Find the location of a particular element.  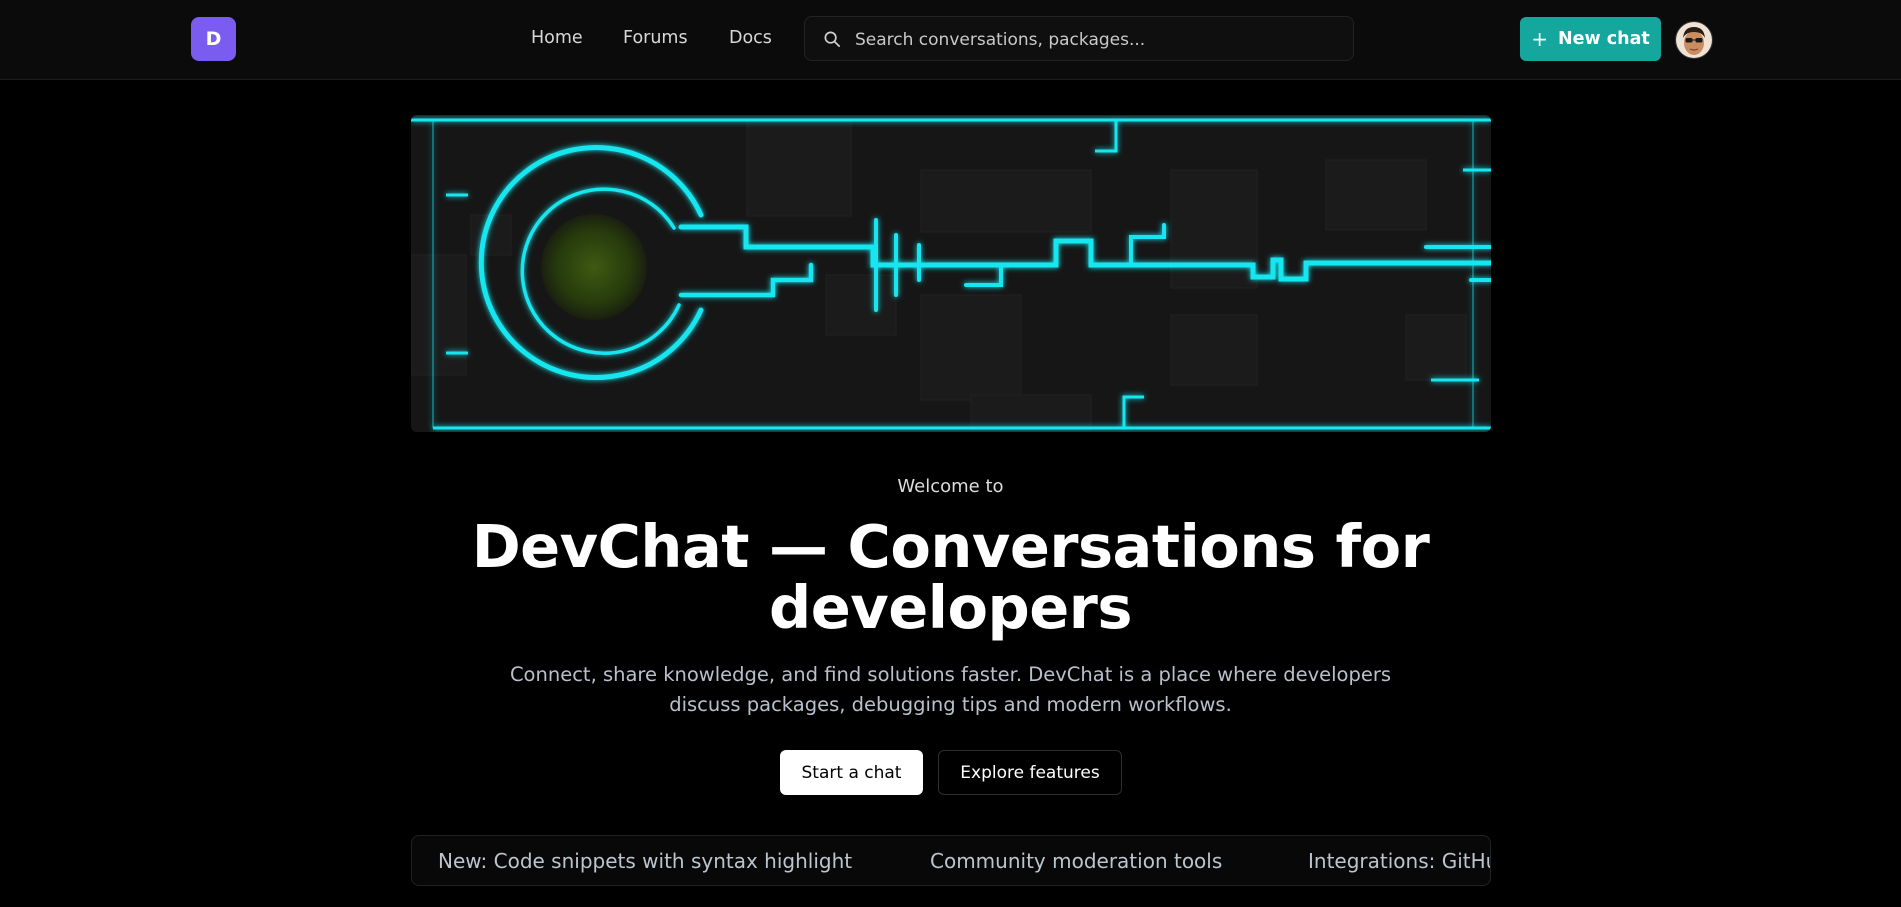

ticker-item: Integrations: GitHub is located at coordinates (1399, 861).